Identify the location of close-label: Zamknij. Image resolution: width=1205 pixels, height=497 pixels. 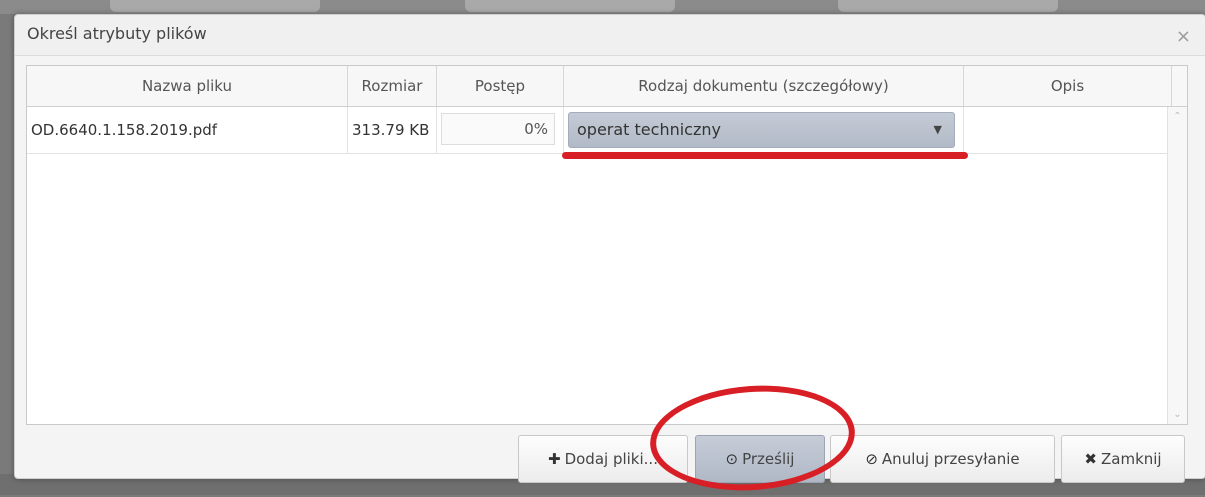
(1131, 459).